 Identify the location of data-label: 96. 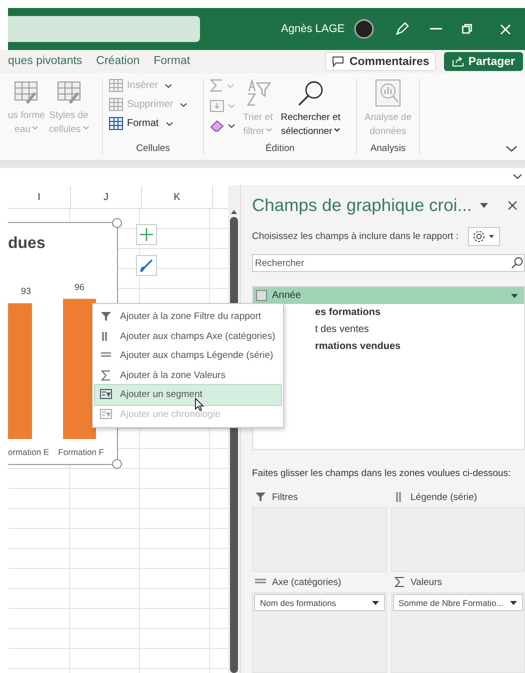
(79, 287).